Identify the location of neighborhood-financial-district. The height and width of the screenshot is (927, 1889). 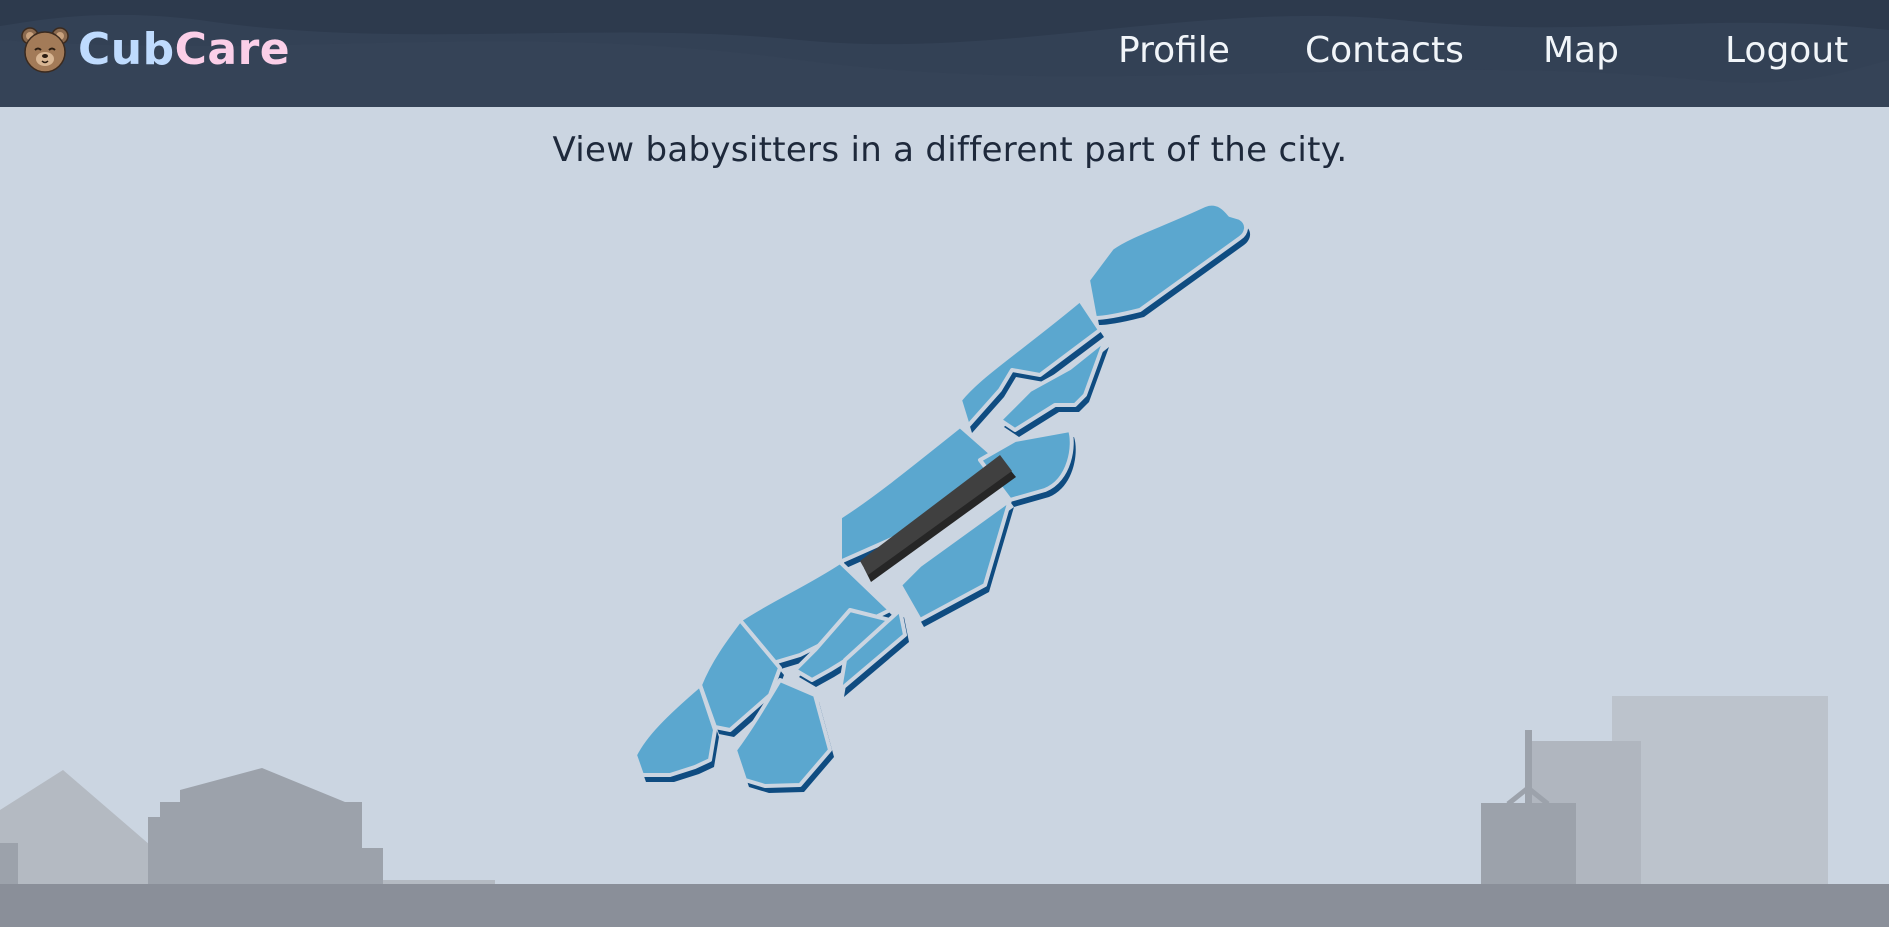
(675, 730).